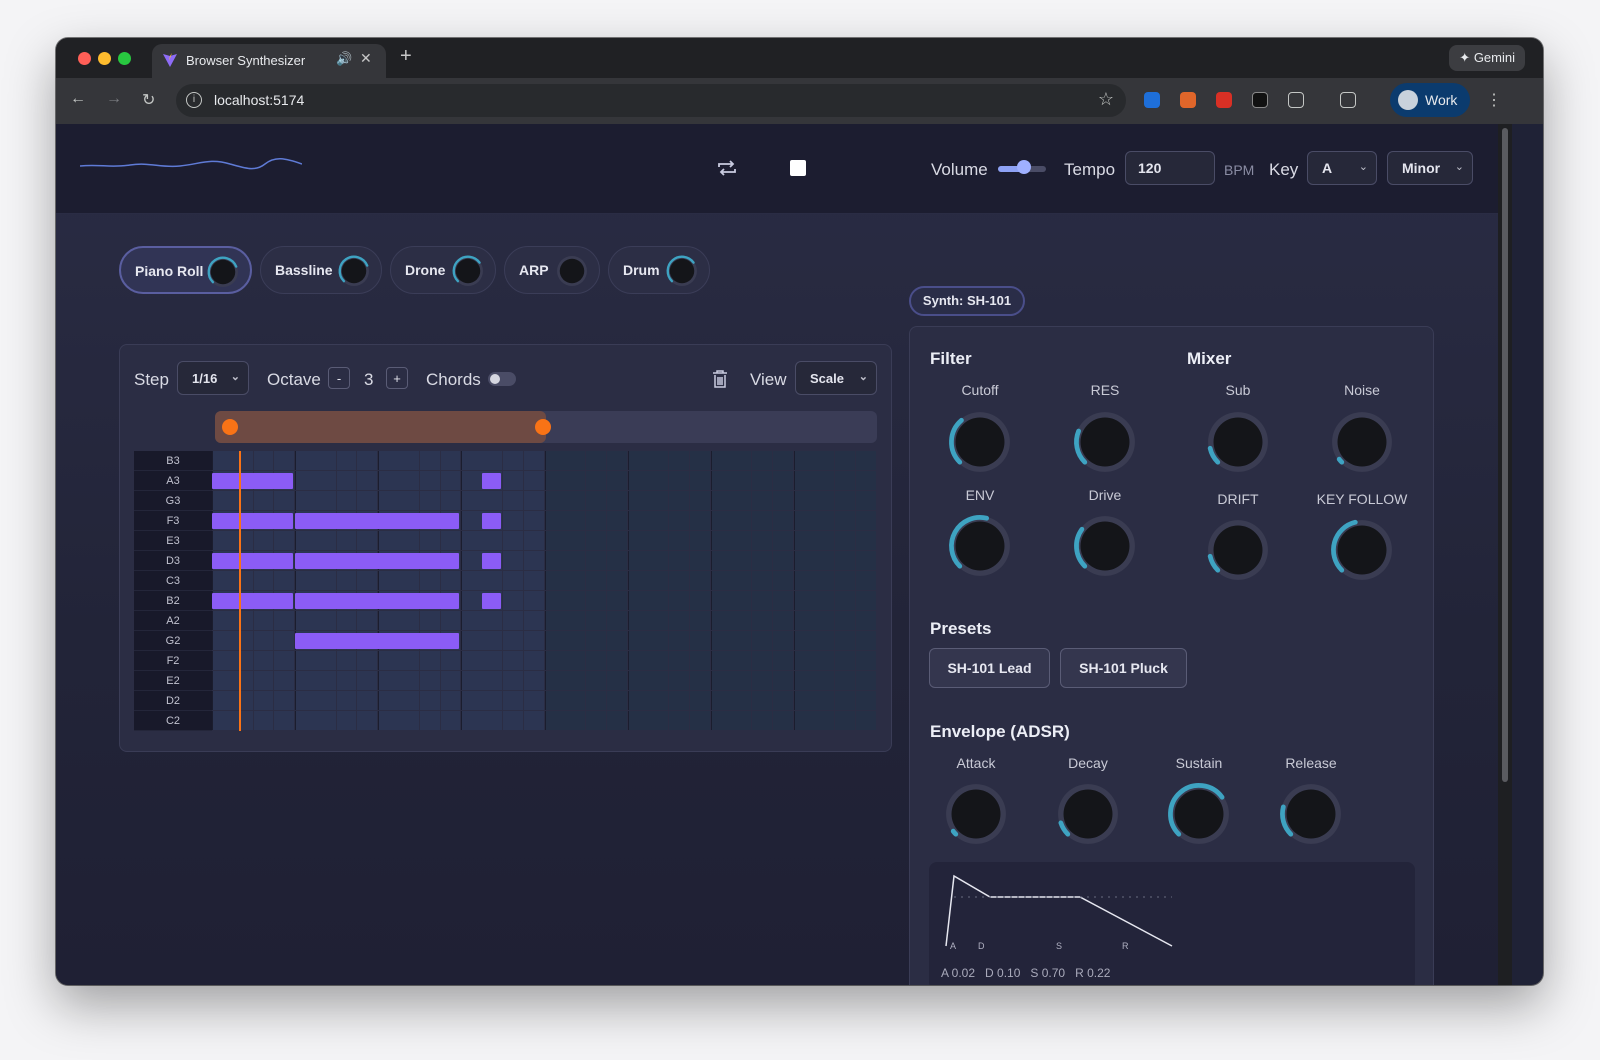 The image size is (1600, 1060). Describe the element at coordinates (1296, 100) in the screenshot. I see `extensions-puzzle-icon` at that location.